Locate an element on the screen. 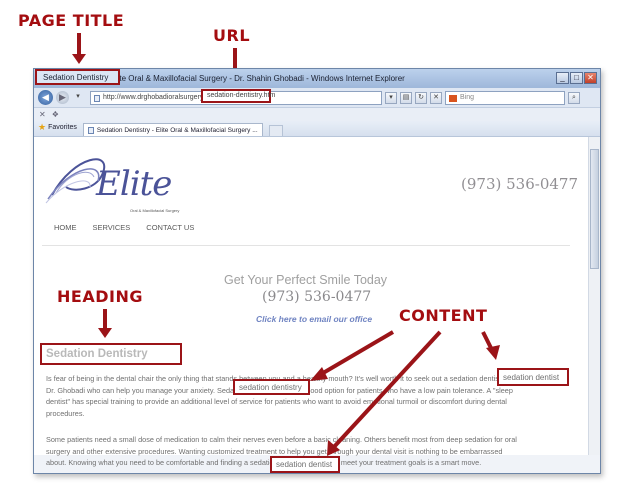 This screenshot has height=504, width=640. site-menu: HOME SERVICES CONTACT US is located at coordinates (124, 227).